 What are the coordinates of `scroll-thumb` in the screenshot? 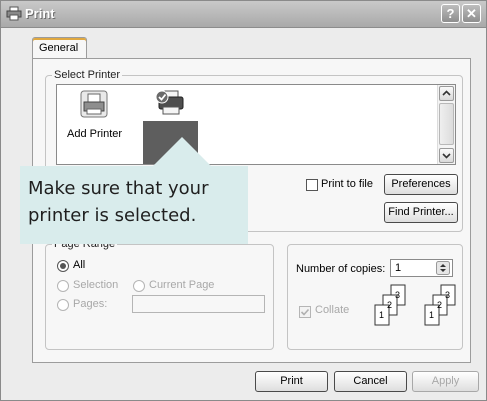 It's located at (446, 124).